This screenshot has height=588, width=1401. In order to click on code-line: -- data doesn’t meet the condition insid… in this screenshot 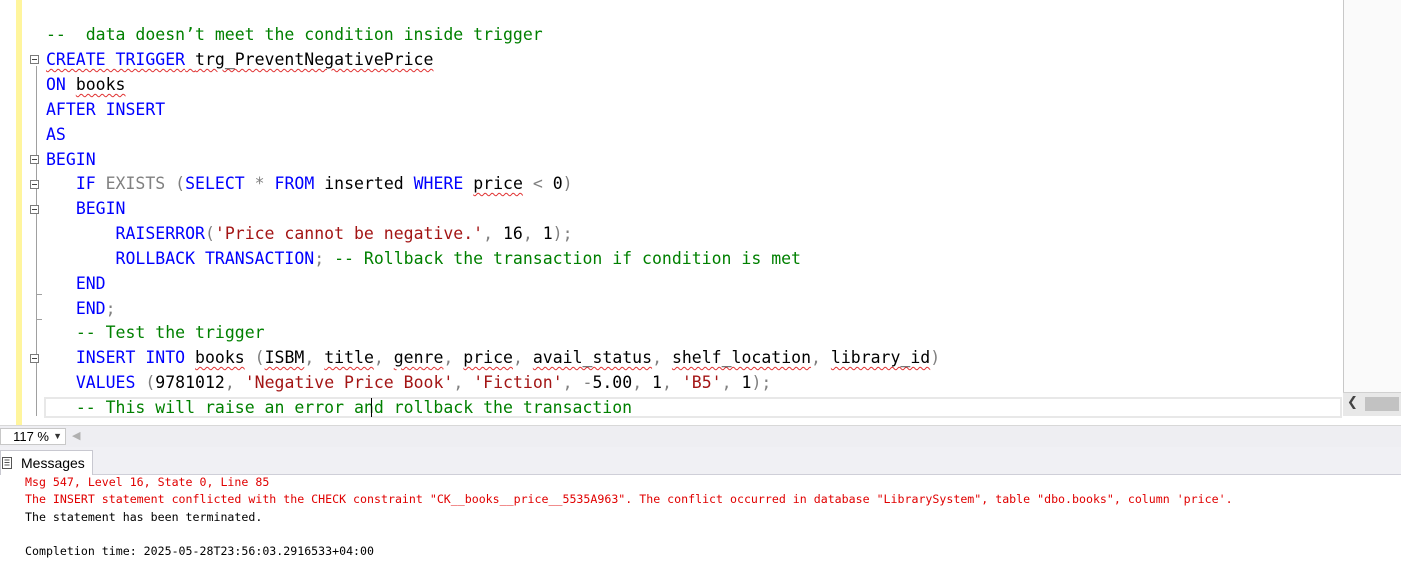, I will do `click(294, 35)`.